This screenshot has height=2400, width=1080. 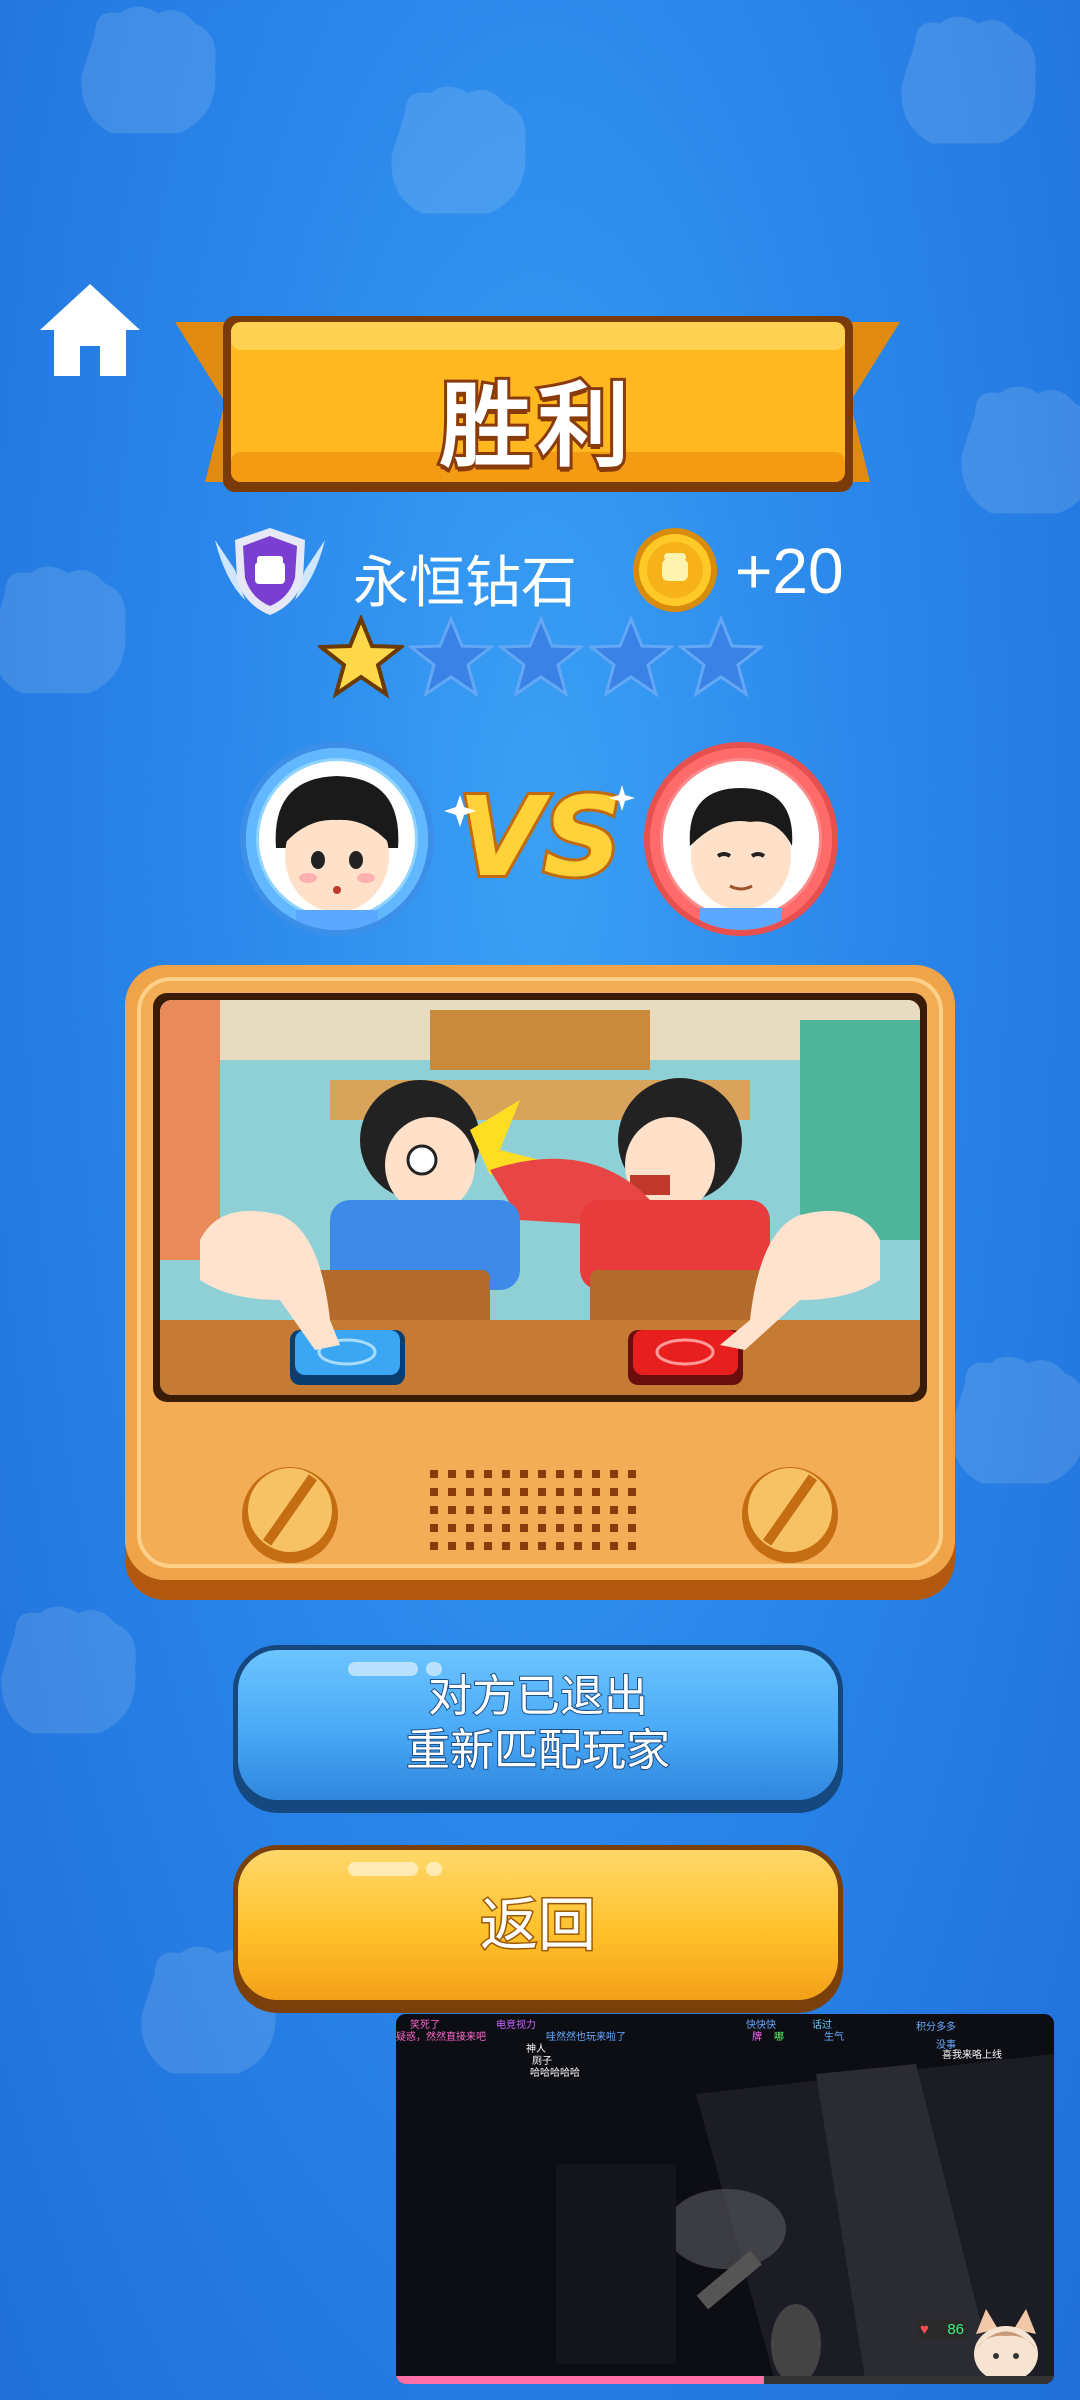 I want to click on danmu-comment: 积分多多, so click(x=936, y=2027).